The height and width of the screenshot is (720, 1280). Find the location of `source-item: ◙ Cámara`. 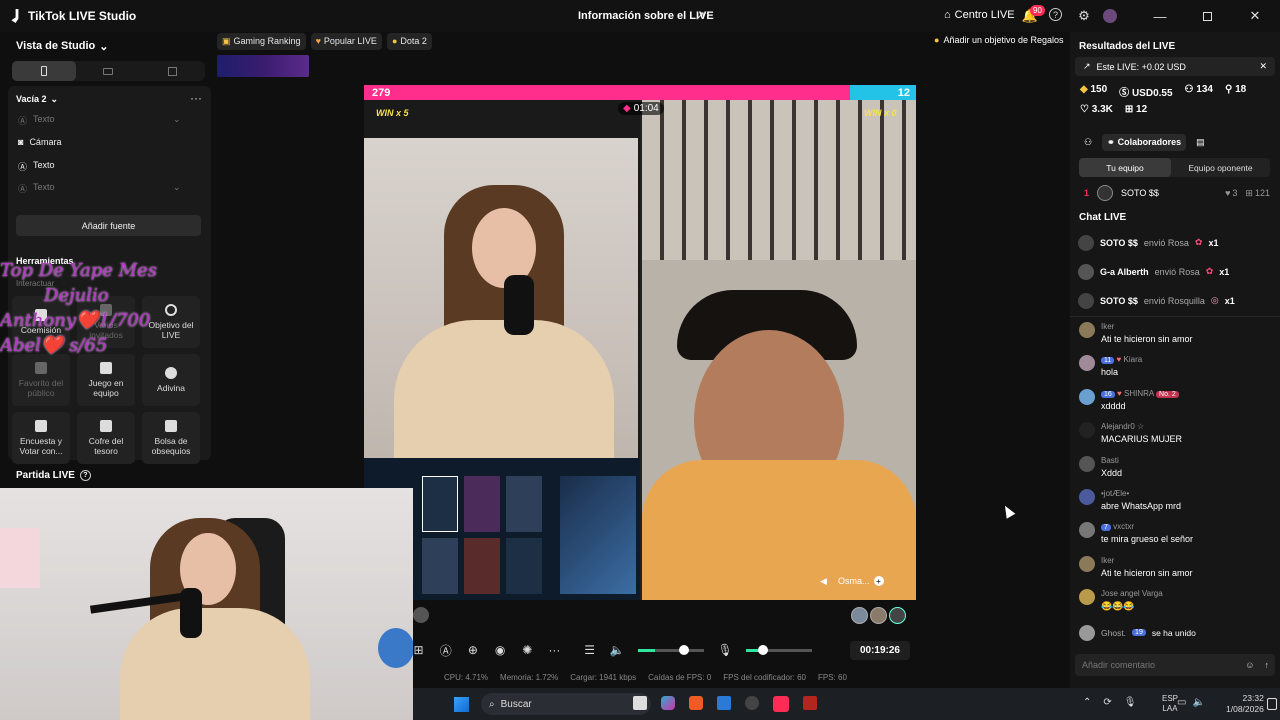

source-item: ◙ Cámara is located at coordinates (39, 142).